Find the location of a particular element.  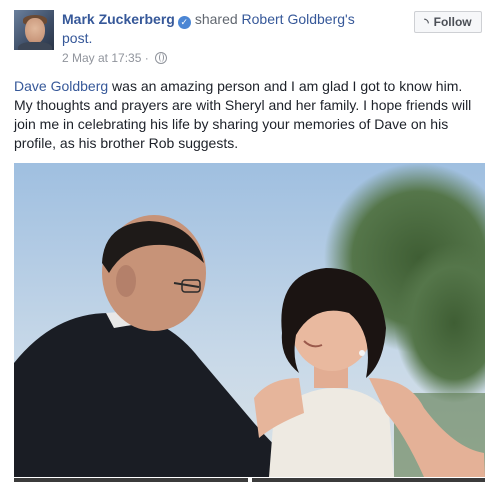

globe-icon is located at coordinates (161, 58).